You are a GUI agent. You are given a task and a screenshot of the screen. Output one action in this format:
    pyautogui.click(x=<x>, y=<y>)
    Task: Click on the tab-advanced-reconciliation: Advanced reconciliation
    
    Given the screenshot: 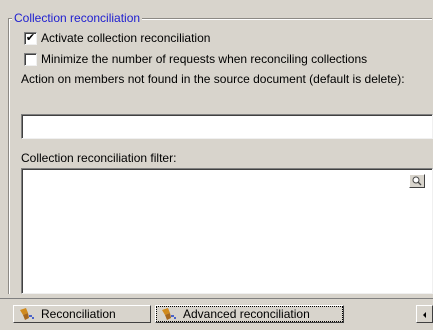 What is the action you would take?
    pyautogui.click(x=249, y=314)
    